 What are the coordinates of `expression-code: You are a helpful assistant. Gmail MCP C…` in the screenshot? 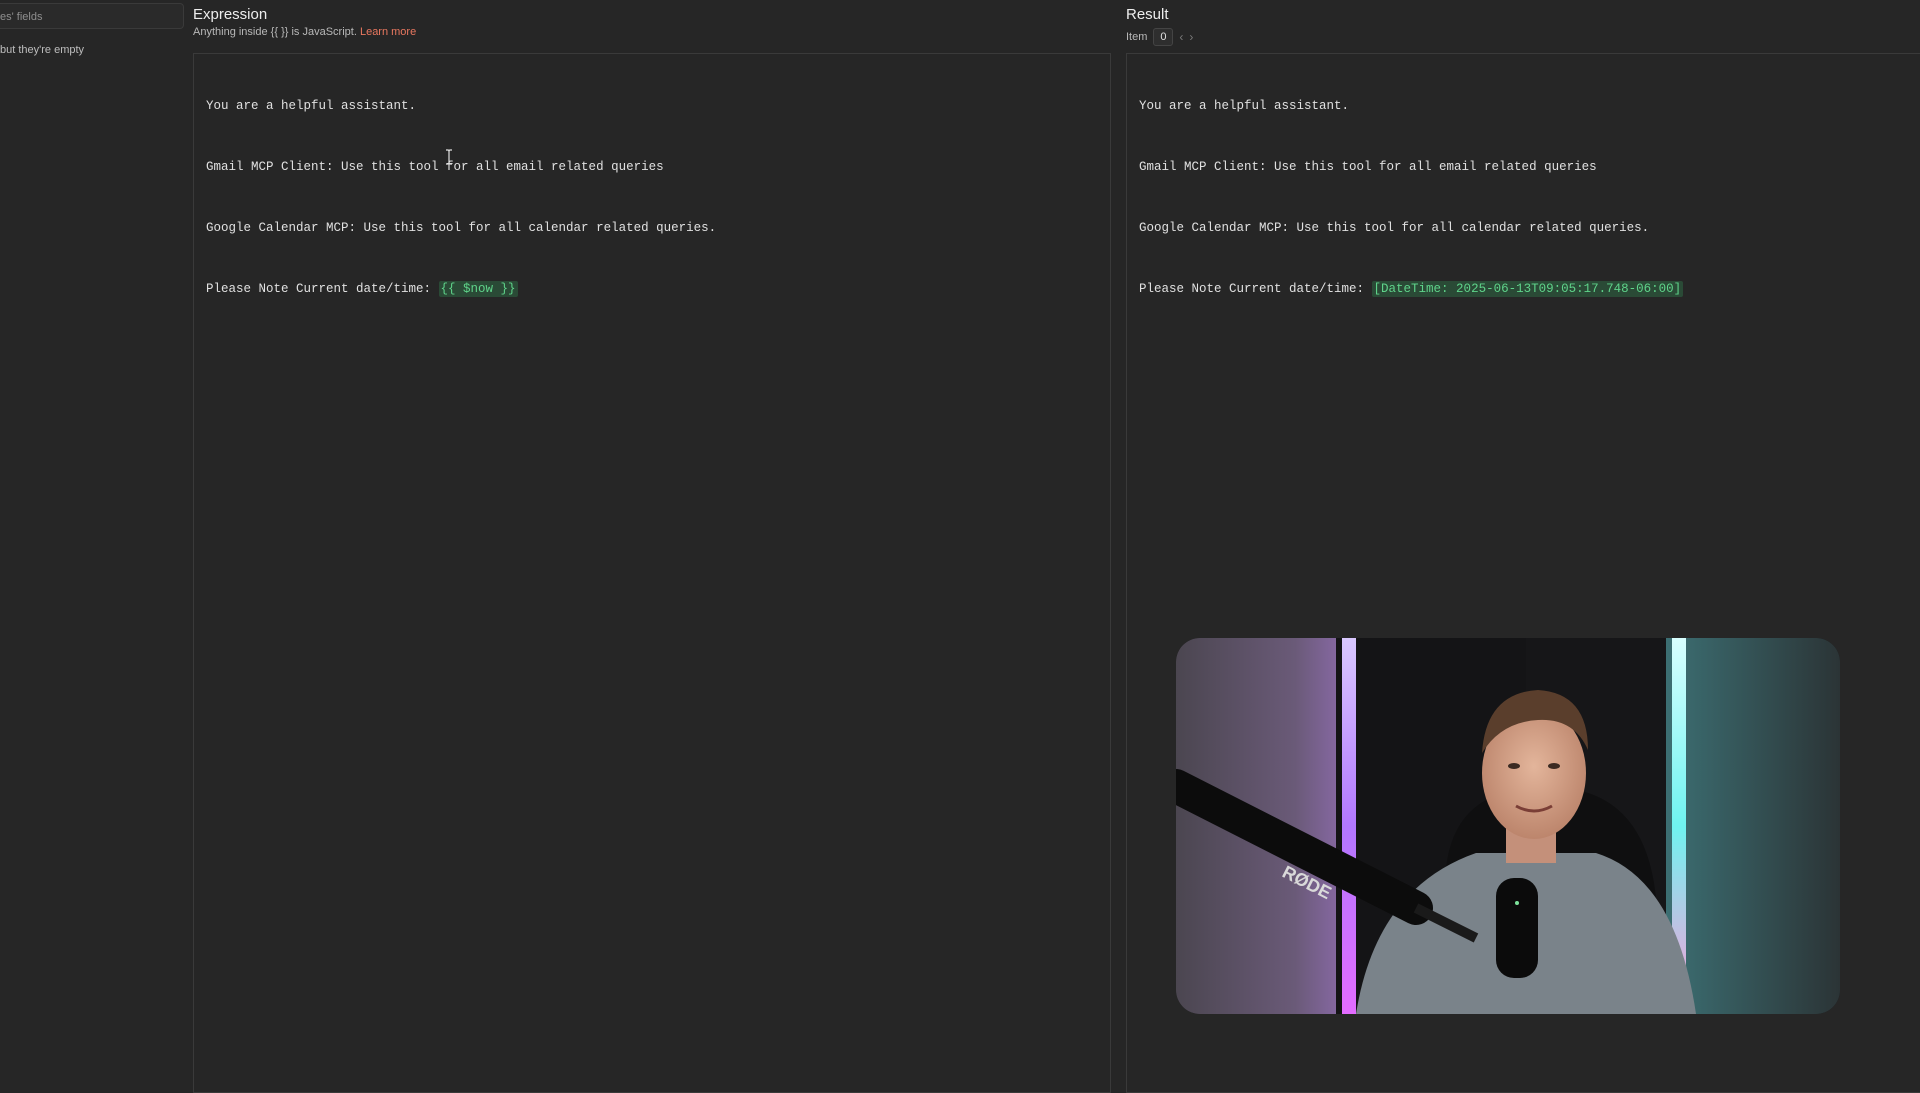 It's located at (461, 198).